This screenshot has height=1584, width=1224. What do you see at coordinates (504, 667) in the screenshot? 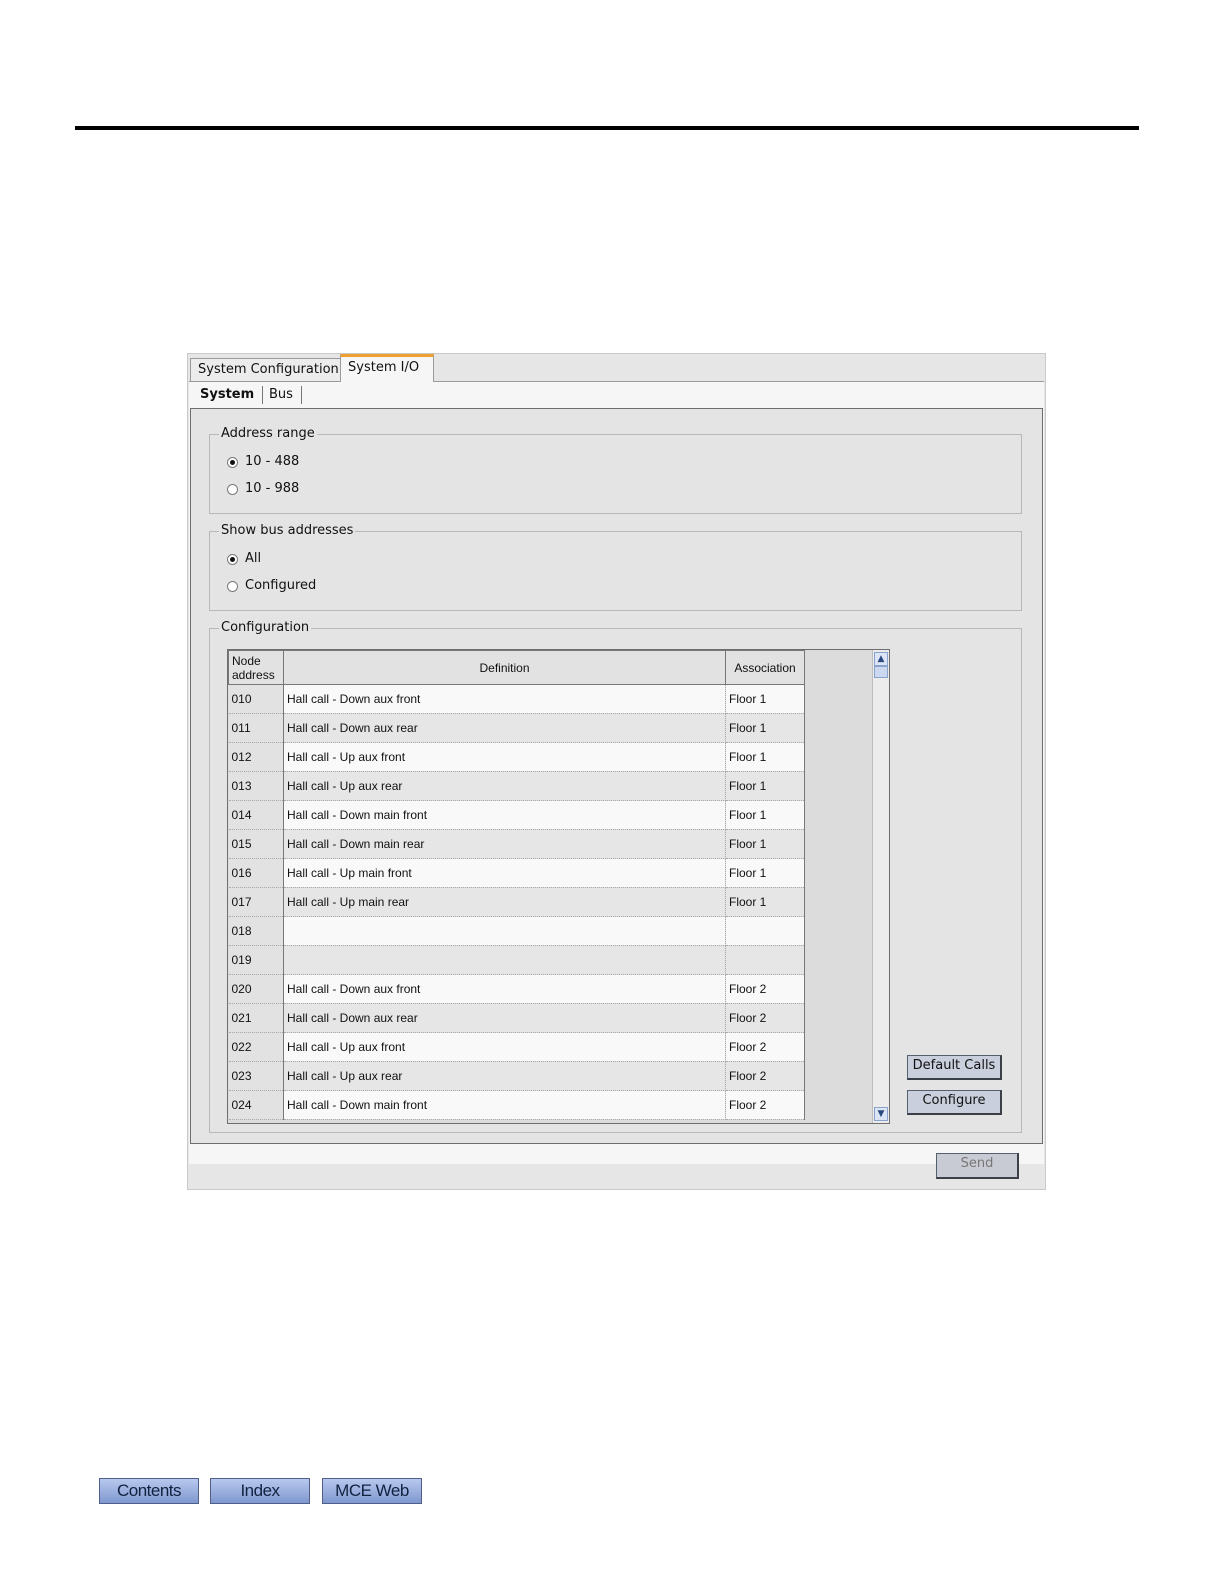
I see `column-definition: Definition` at bounding box center [504, 667].